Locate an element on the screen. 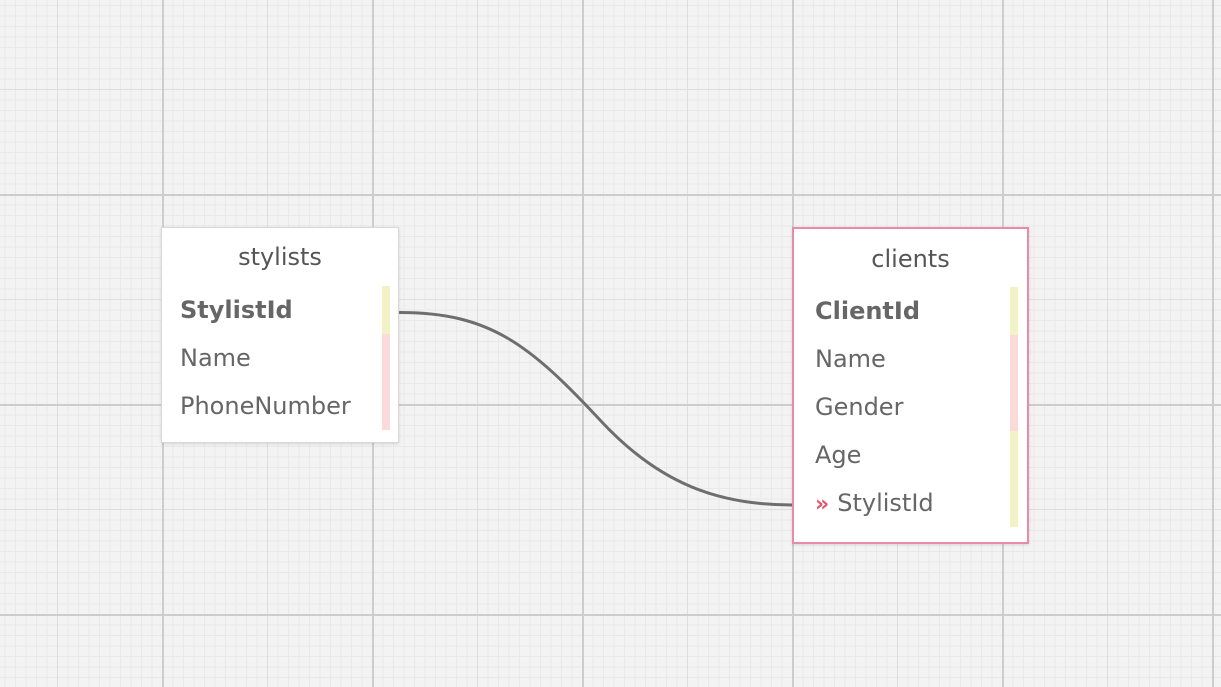 The width and height of the screenshot is (1221, 687). column-row-stylistid-fk: » StylistId is located at coordinates (910, 503).